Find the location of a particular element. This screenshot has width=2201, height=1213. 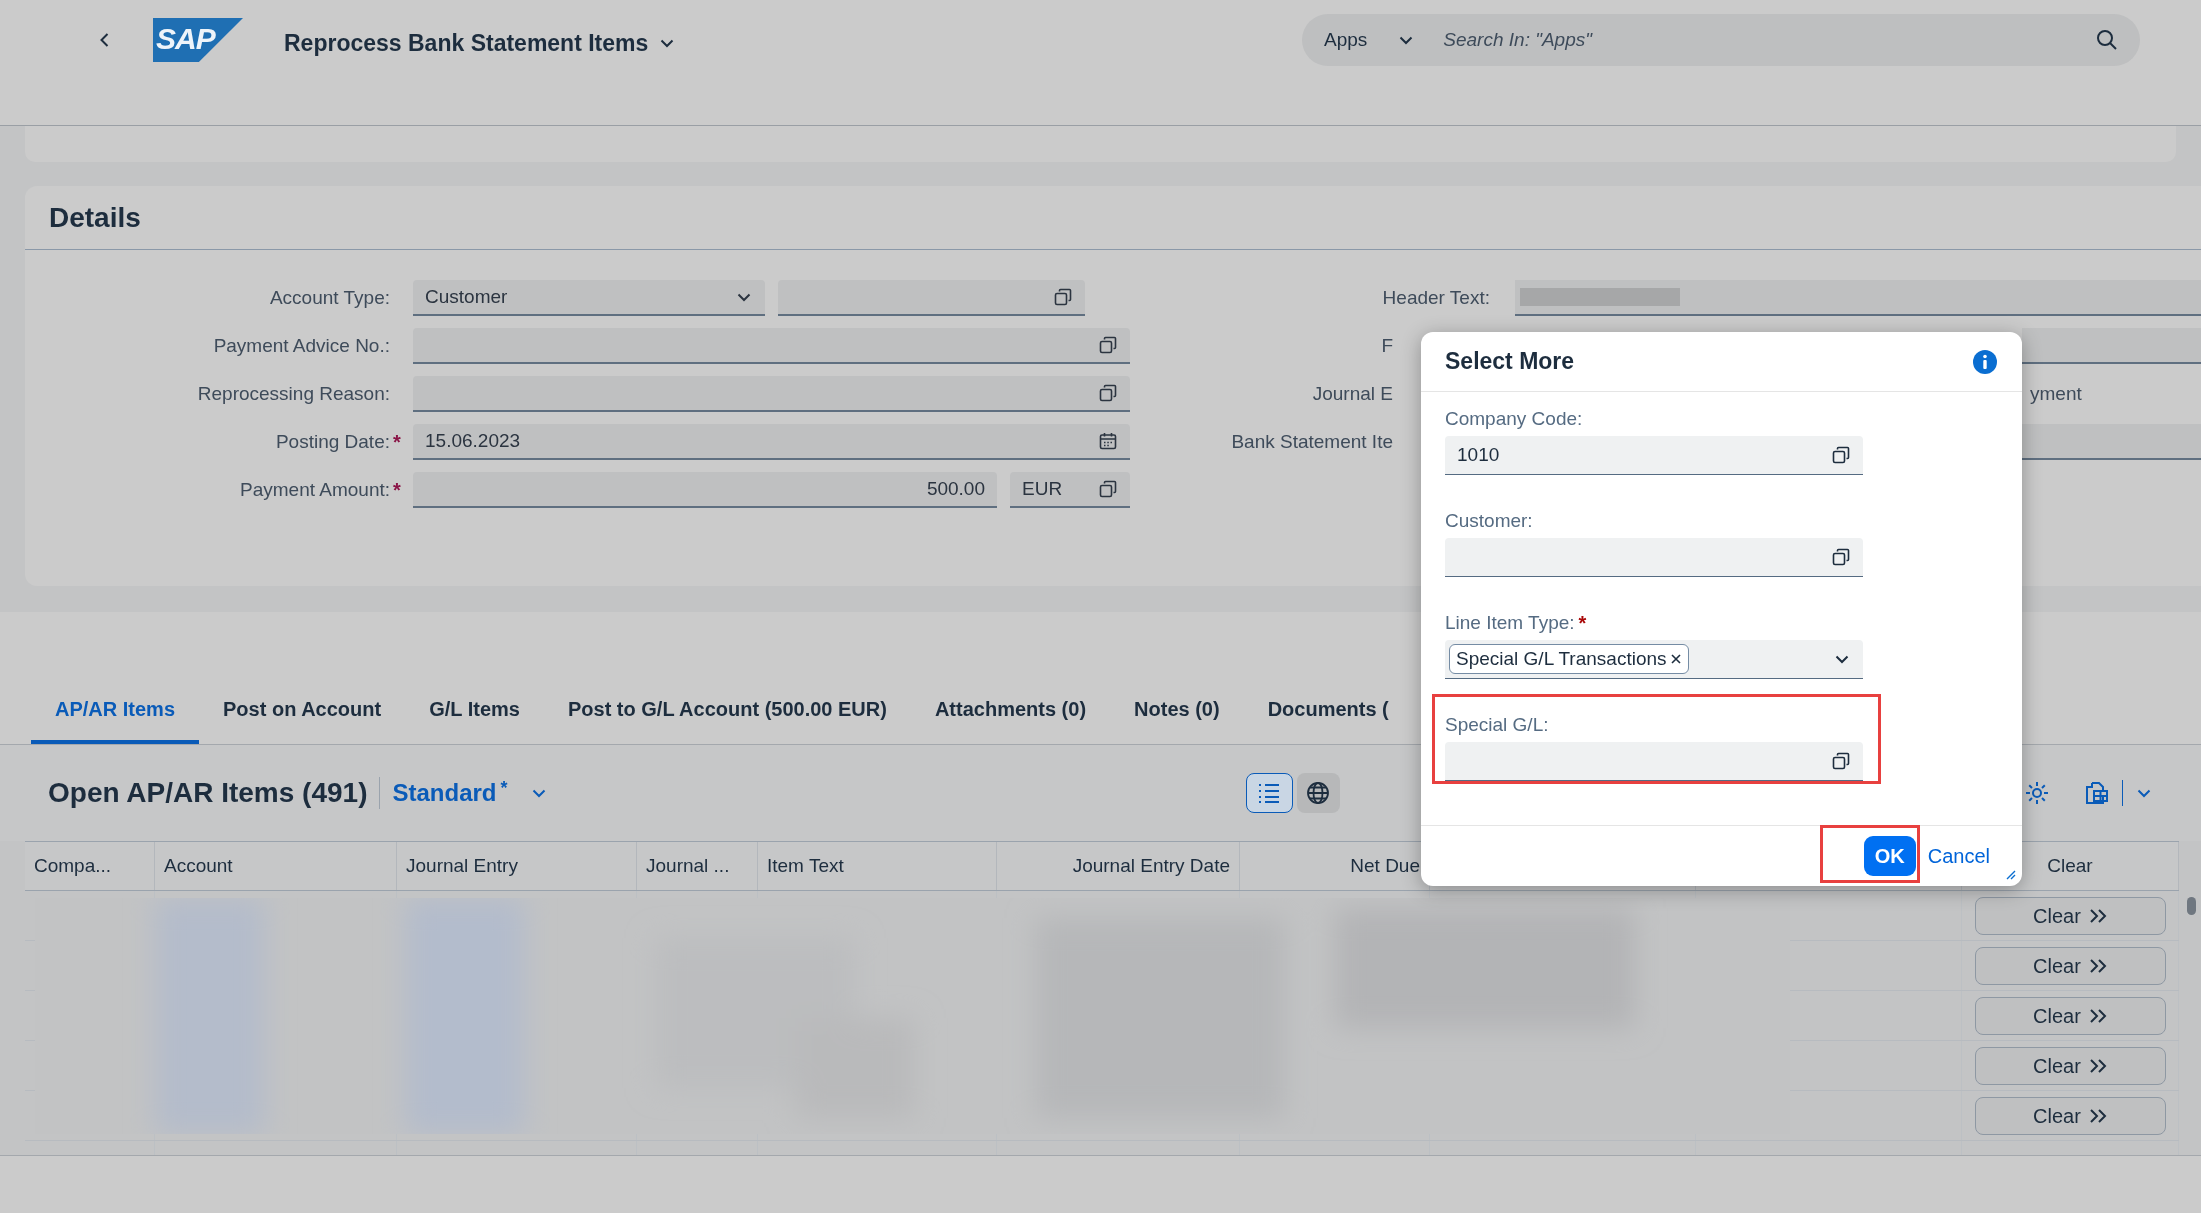

line-item-type-combobox: Special G/L Transactions is located at coordinates (1654, 659).